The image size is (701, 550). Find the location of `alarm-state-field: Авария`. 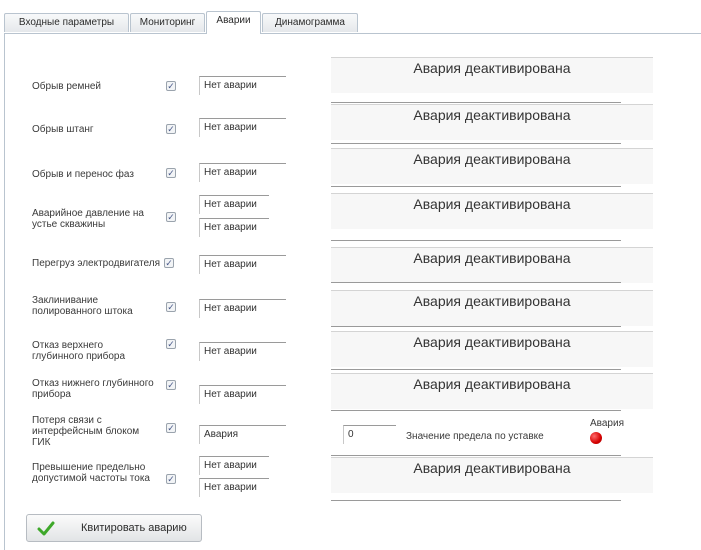

alarm-state-field: Авария is located at coordinates (242, 434).